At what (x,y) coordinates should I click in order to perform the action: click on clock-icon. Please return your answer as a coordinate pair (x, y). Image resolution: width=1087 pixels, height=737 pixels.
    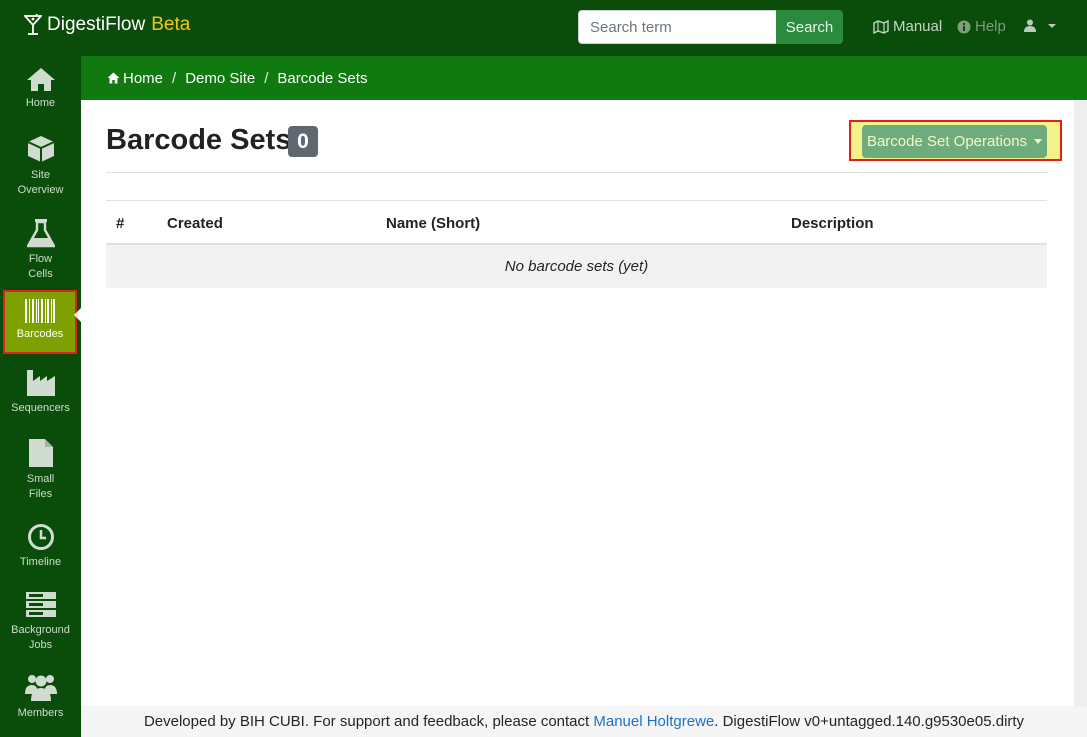
    Looking at the image, I should click on (40, 537).